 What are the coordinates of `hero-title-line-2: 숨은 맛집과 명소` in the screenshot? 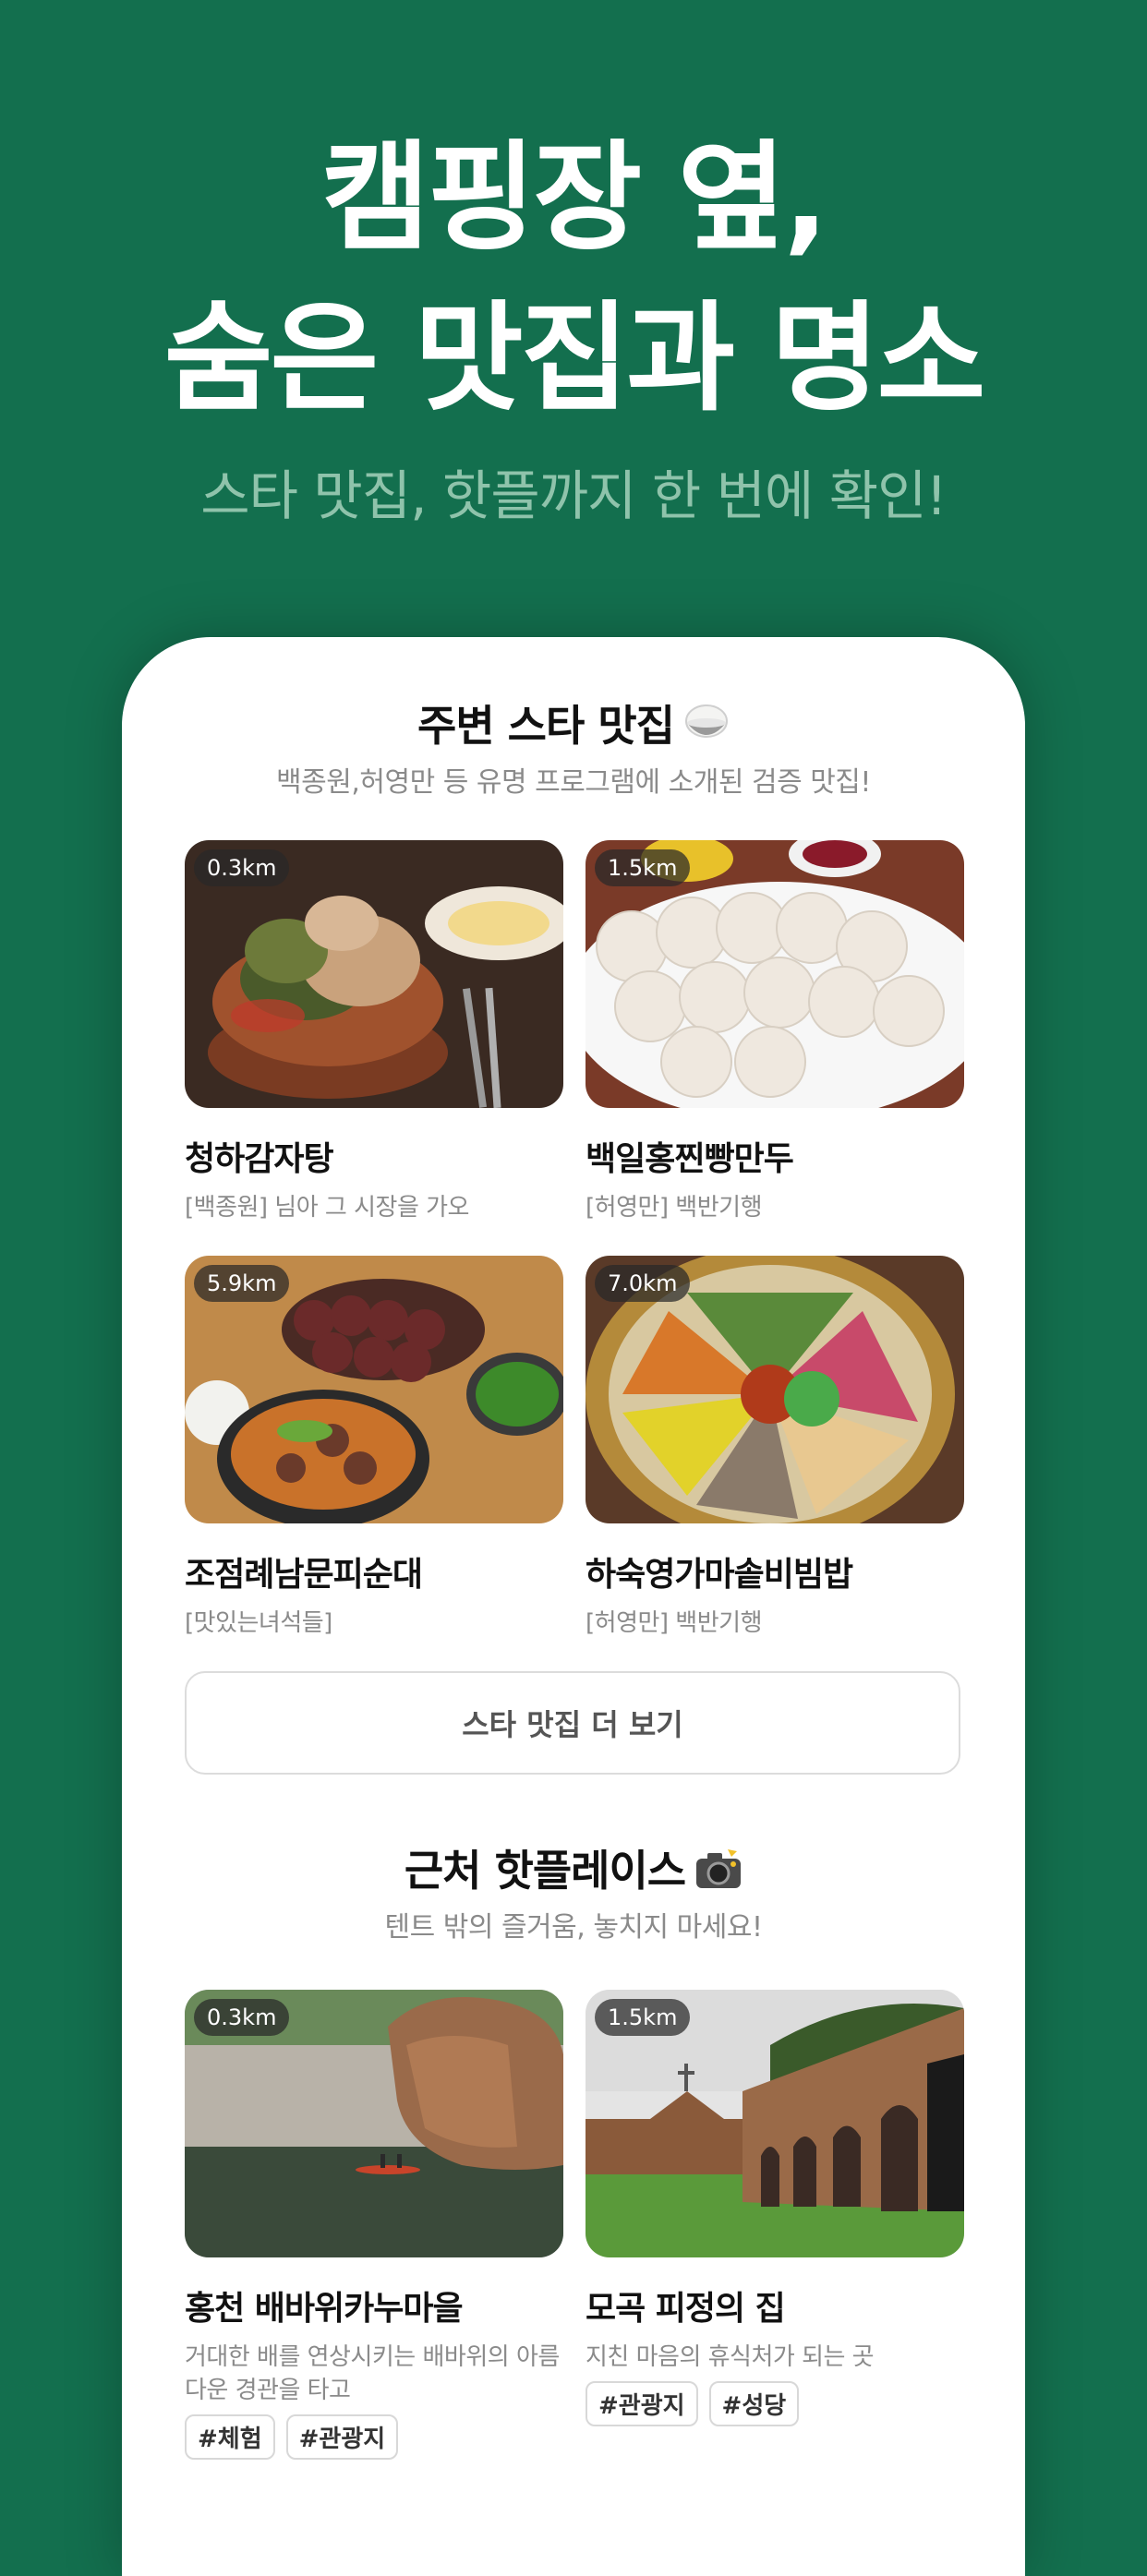 It's located at (574, 358).